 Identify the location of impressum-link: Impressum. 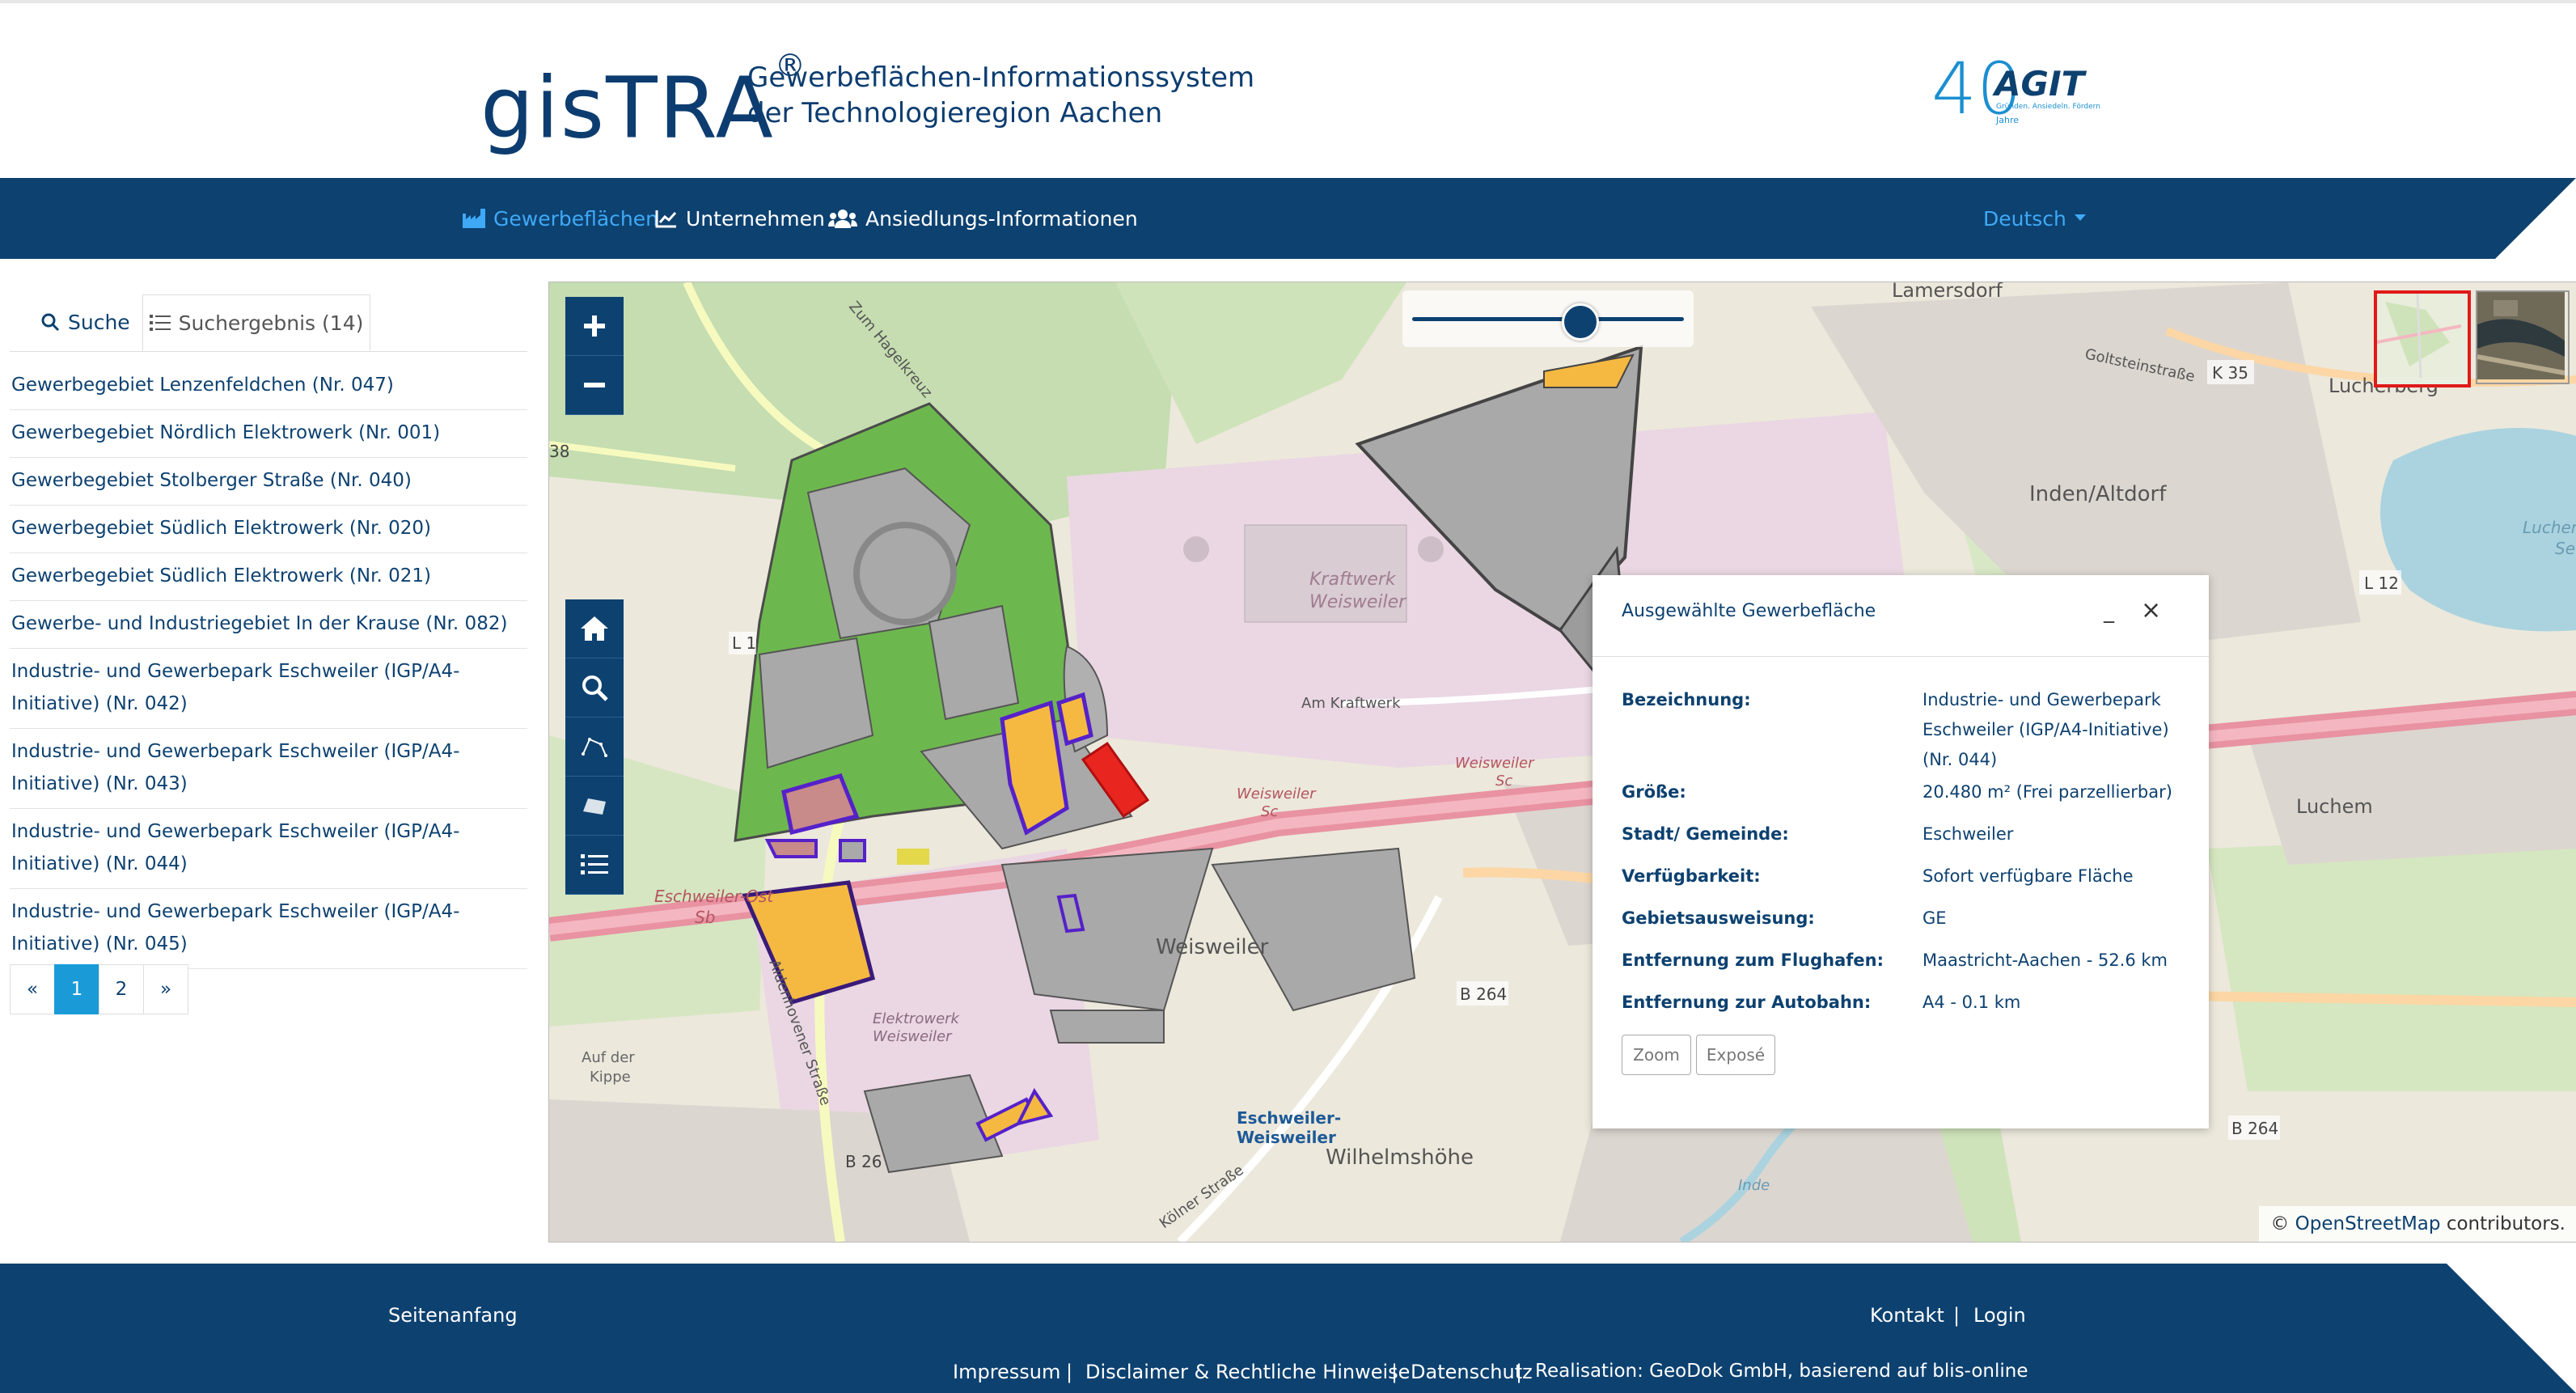
(1007, 1372).